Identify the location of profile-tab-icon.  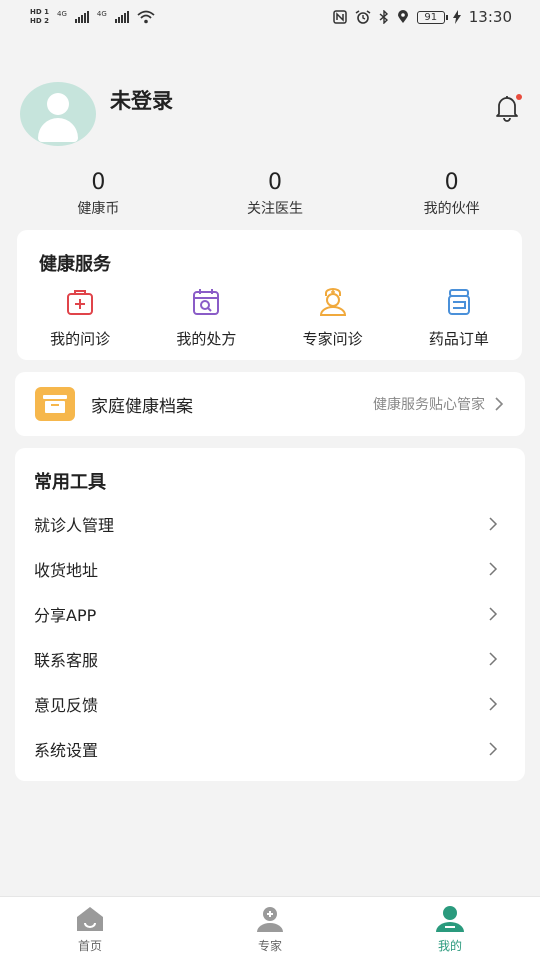
(450, 919).